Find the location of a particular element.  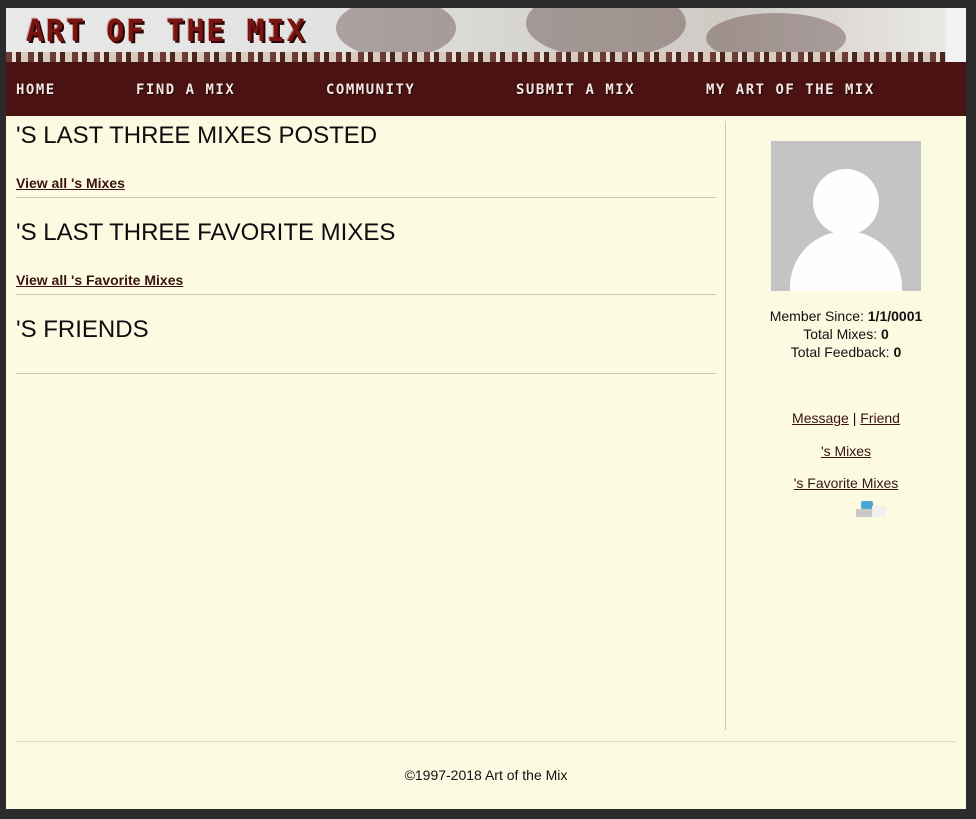

site-banner: ART OF THE MIX is located at coordinates (486, 35).